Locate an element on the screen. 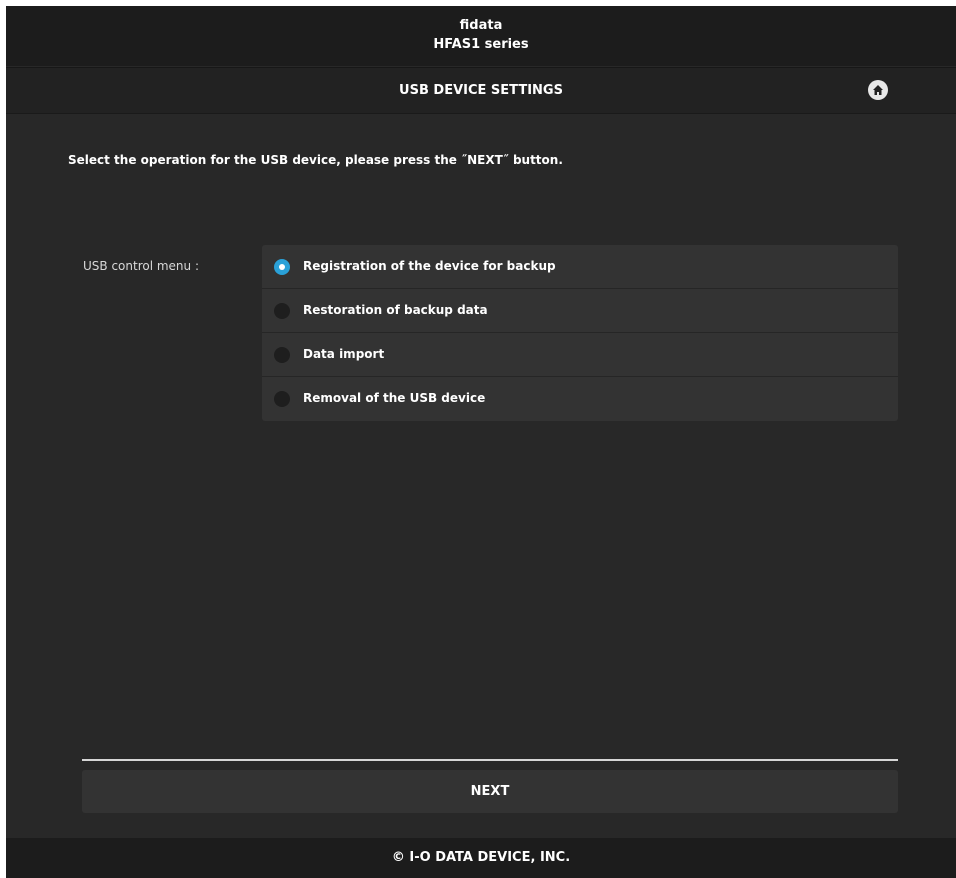 The width and height of the screenshot is (956, 878). option-restoration: Restoration of backup data is located at coordinates (580, 311).